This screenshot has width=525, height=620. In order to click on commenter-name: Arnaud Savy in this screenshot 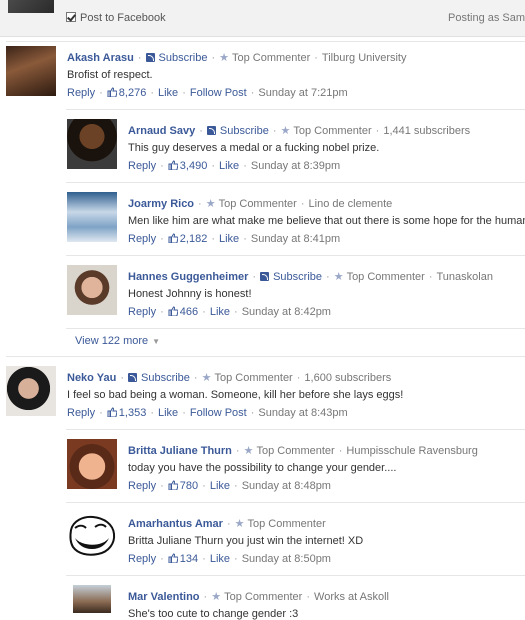, I will do `click(161, 131)`.